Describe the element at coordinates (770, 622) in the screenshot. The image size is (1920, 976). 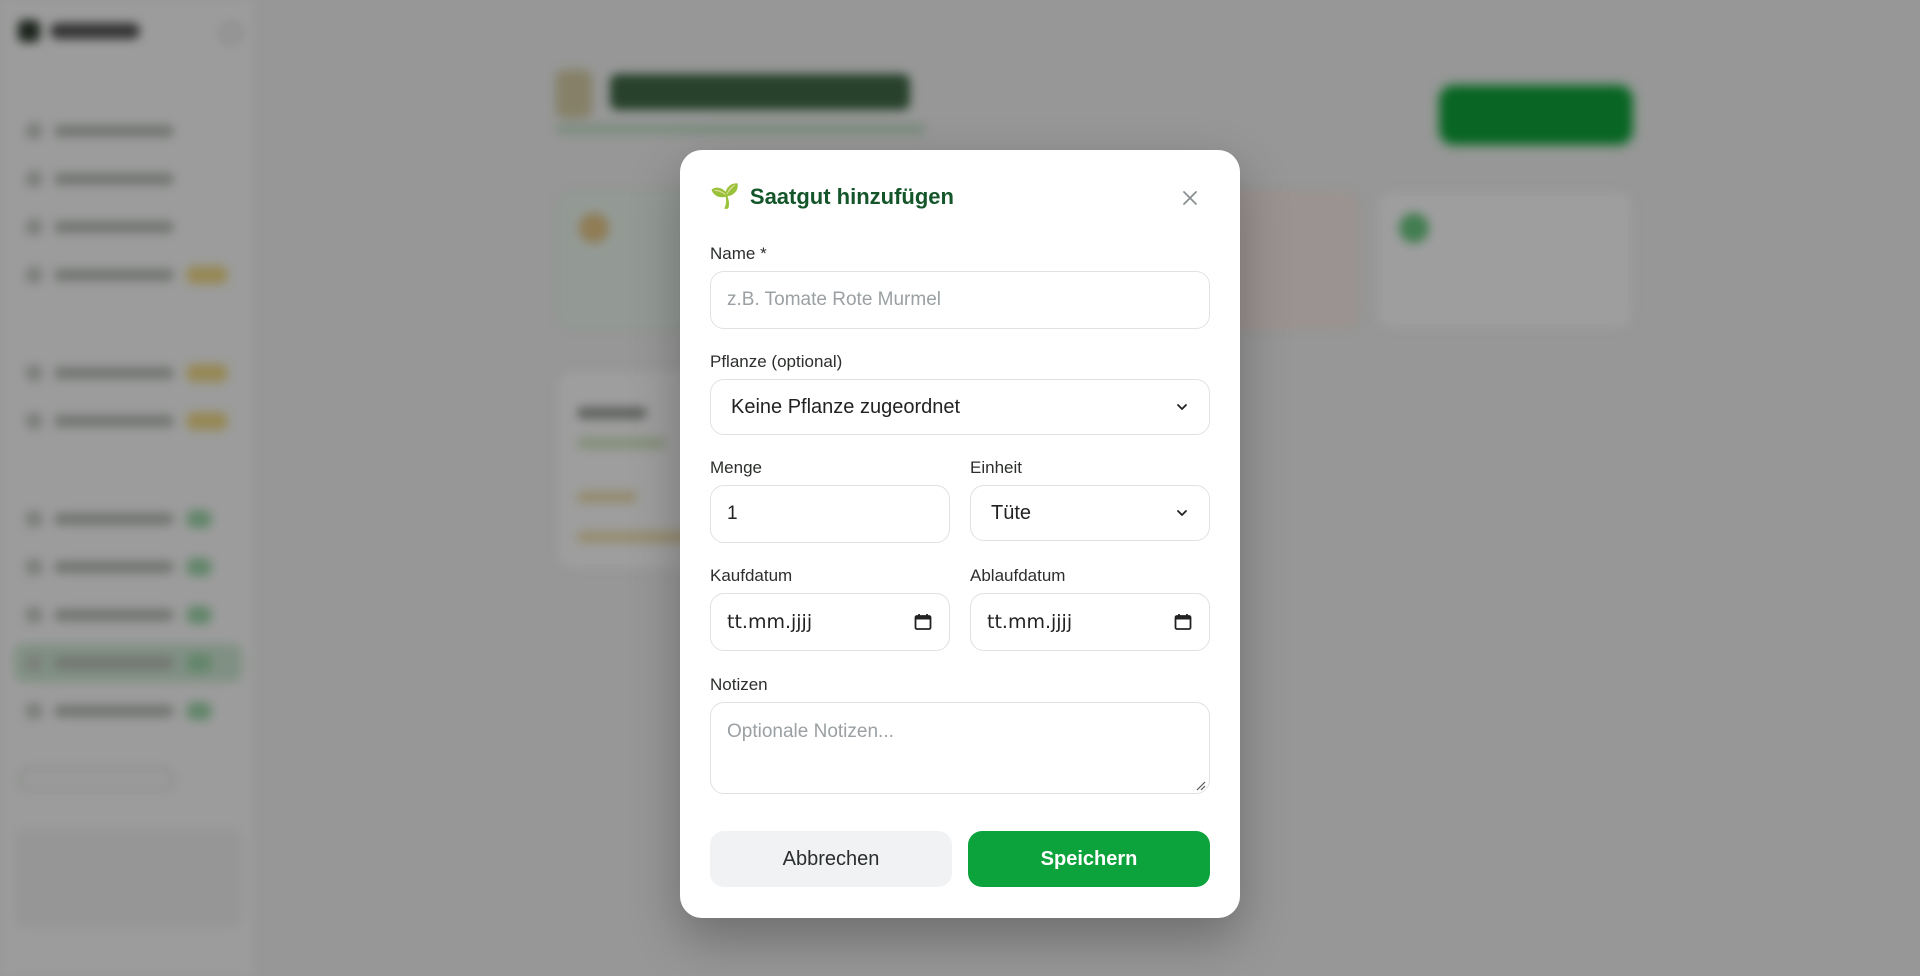
I see `purchase-date-value: tt.mm.jjjj` at that location.